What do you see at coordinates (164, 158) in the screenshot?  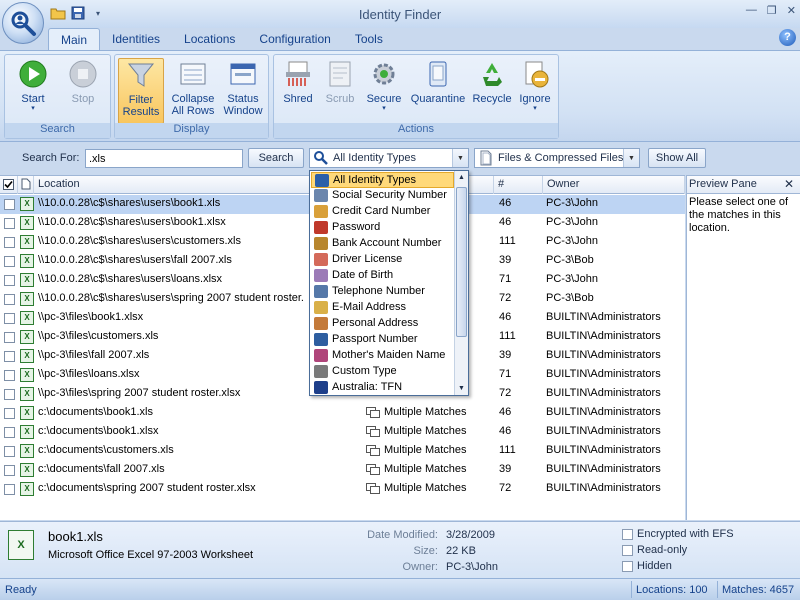 I see `search-input` at bounding box center [164, 158].